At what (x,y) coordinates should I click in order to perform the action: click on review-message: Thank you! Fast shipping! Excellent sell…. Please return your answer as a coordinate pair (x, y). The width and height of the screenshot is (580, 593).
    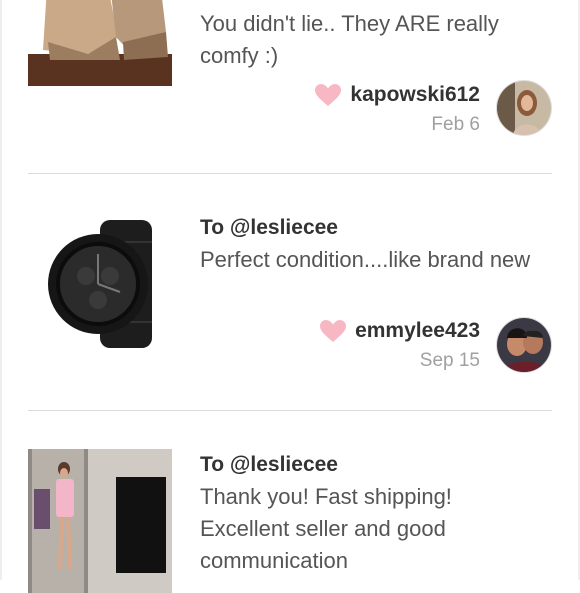
    Looking at the image, I should click on (326, 528).